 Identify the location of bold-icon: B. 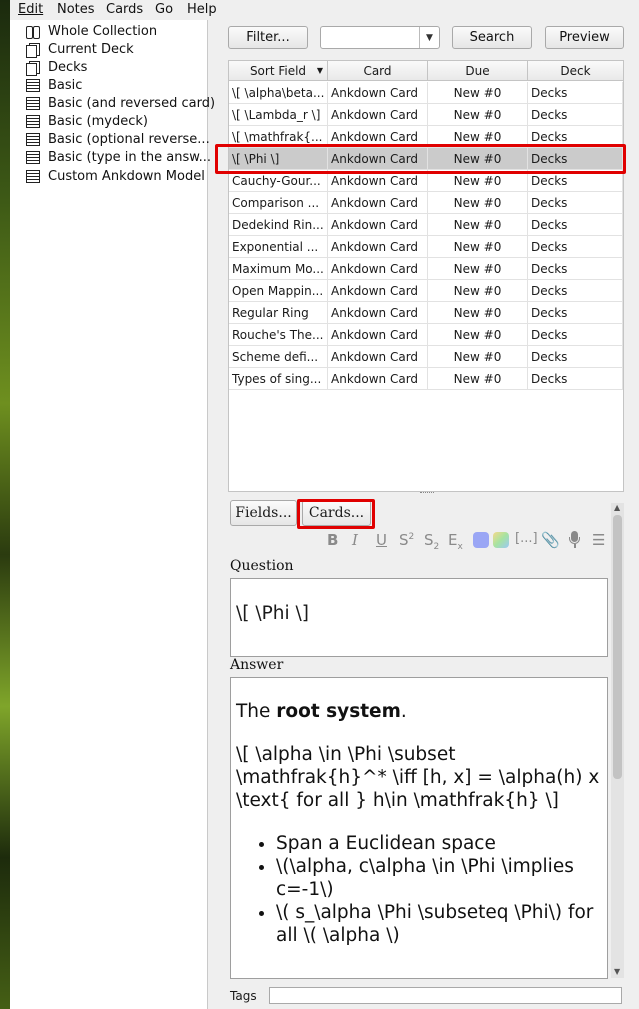
(332, 540).